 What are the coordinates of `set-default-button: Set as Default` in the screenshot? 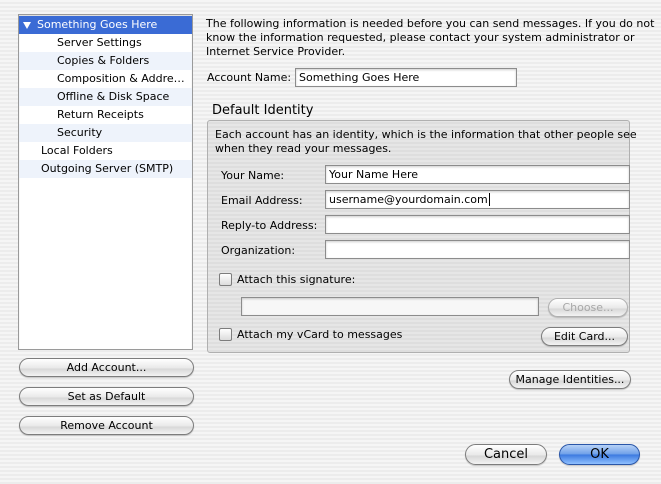 It's located at (106, 396).